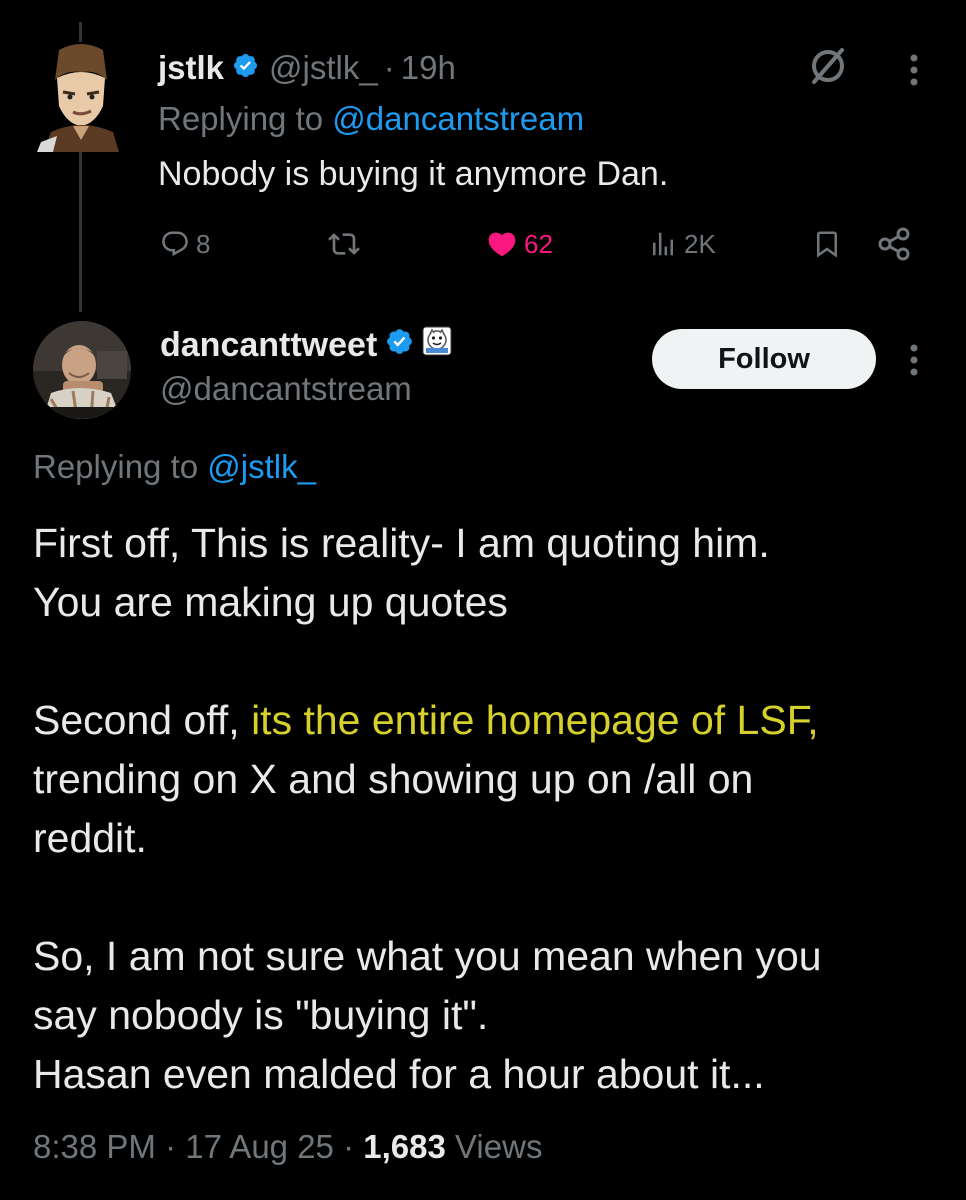  What do you see at coordinates (142, 720) in the screenshot?
I see `tweet-line-prefix: Second off,` at bounding box center [142, 720].